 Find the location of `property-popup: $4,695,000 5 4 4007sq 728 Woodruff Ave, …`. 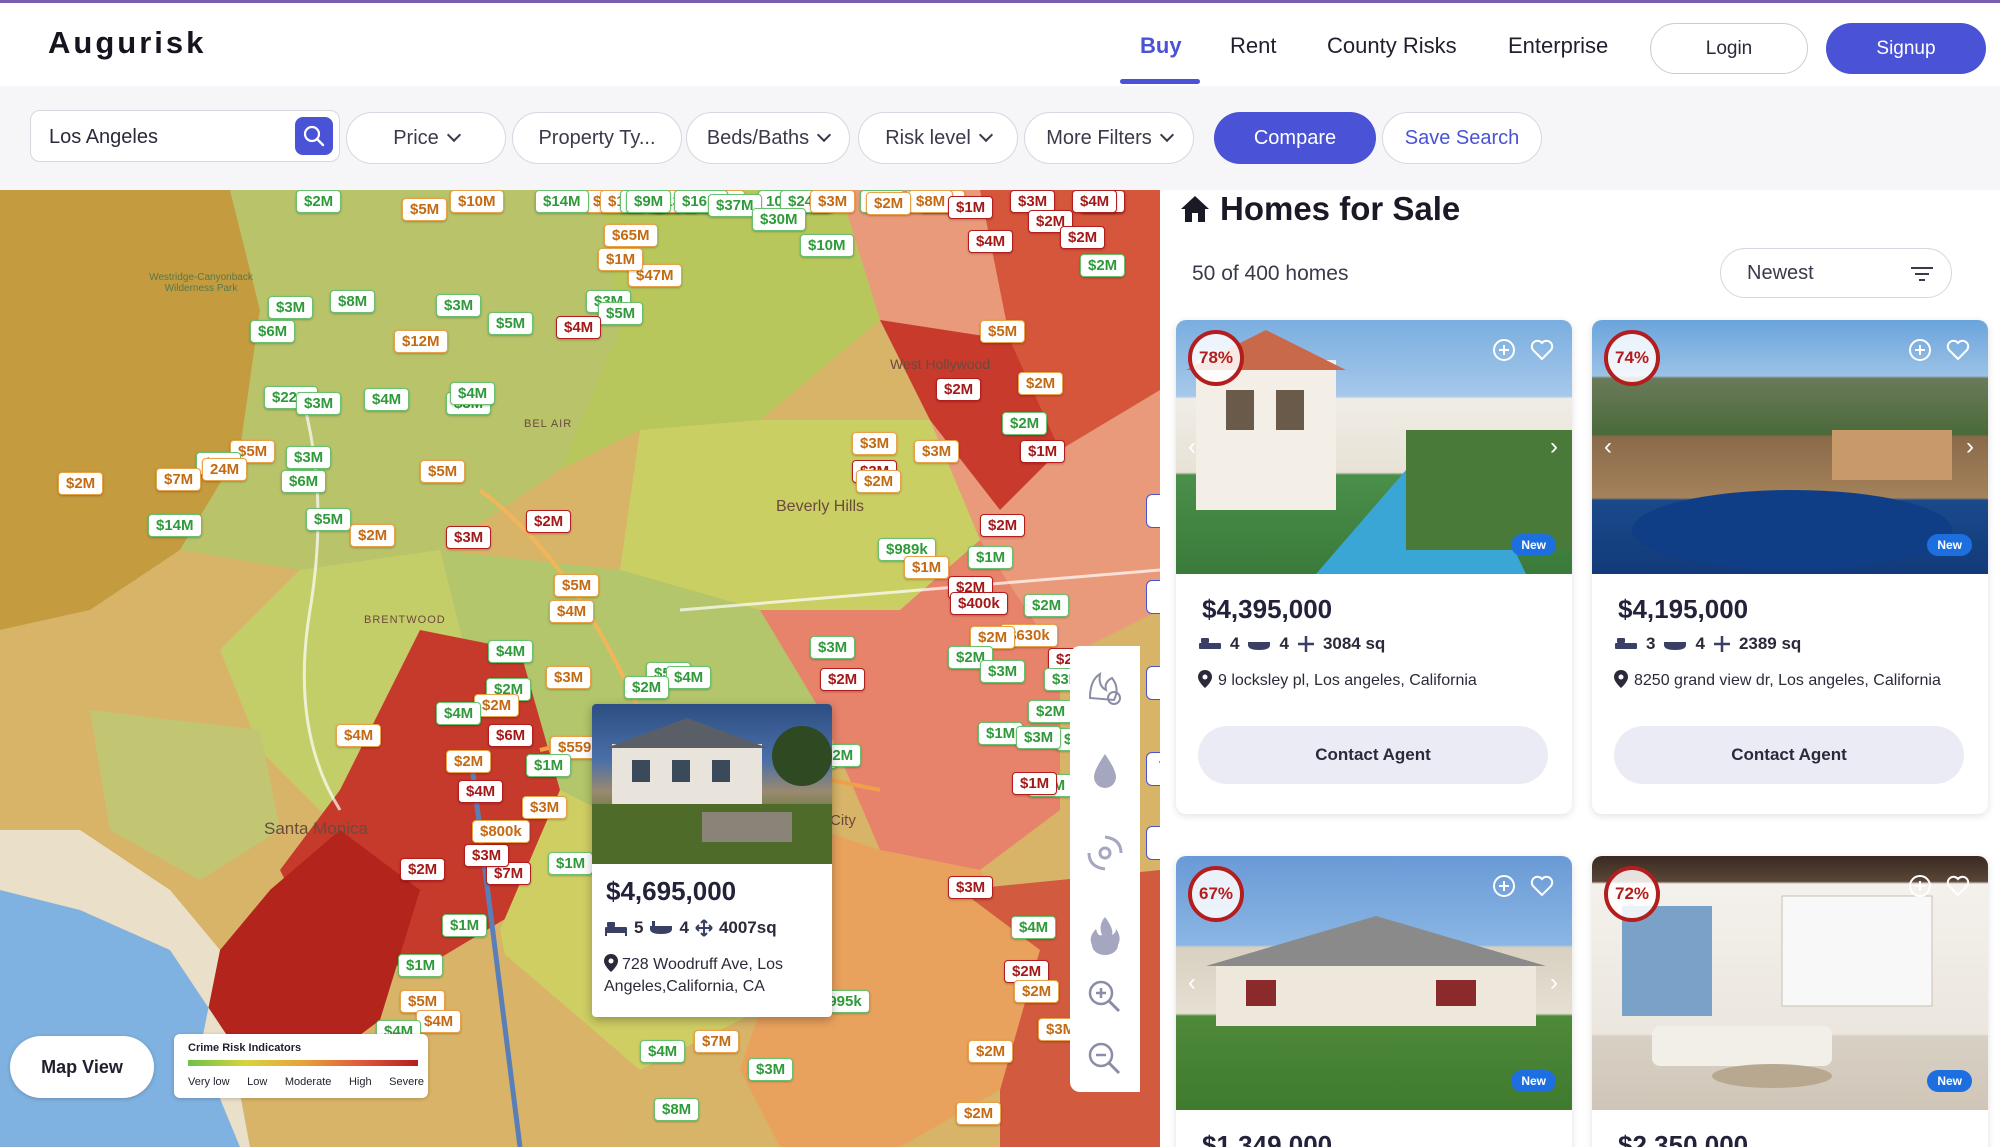

property-popup: $4,695,000 5 4 4007sq 728 Woodruff Ave, … is located at coordinates (712, 860).